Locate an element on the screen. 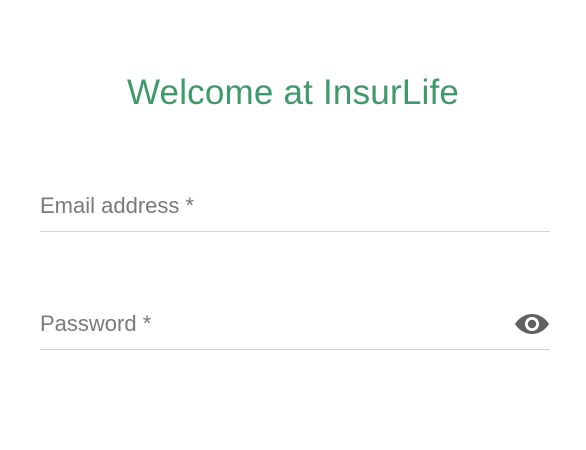 The image size is (586, 450). email-field: Email address * is located at coordinates (295, 209).